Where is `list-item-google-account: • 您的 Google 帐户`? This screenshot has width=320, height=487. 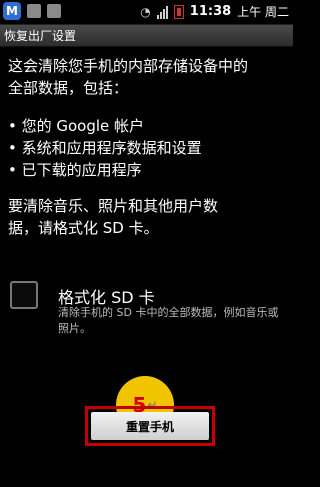
list-item-google-account: • 您的 Google 帐户 is located at coordinates (76, 126).